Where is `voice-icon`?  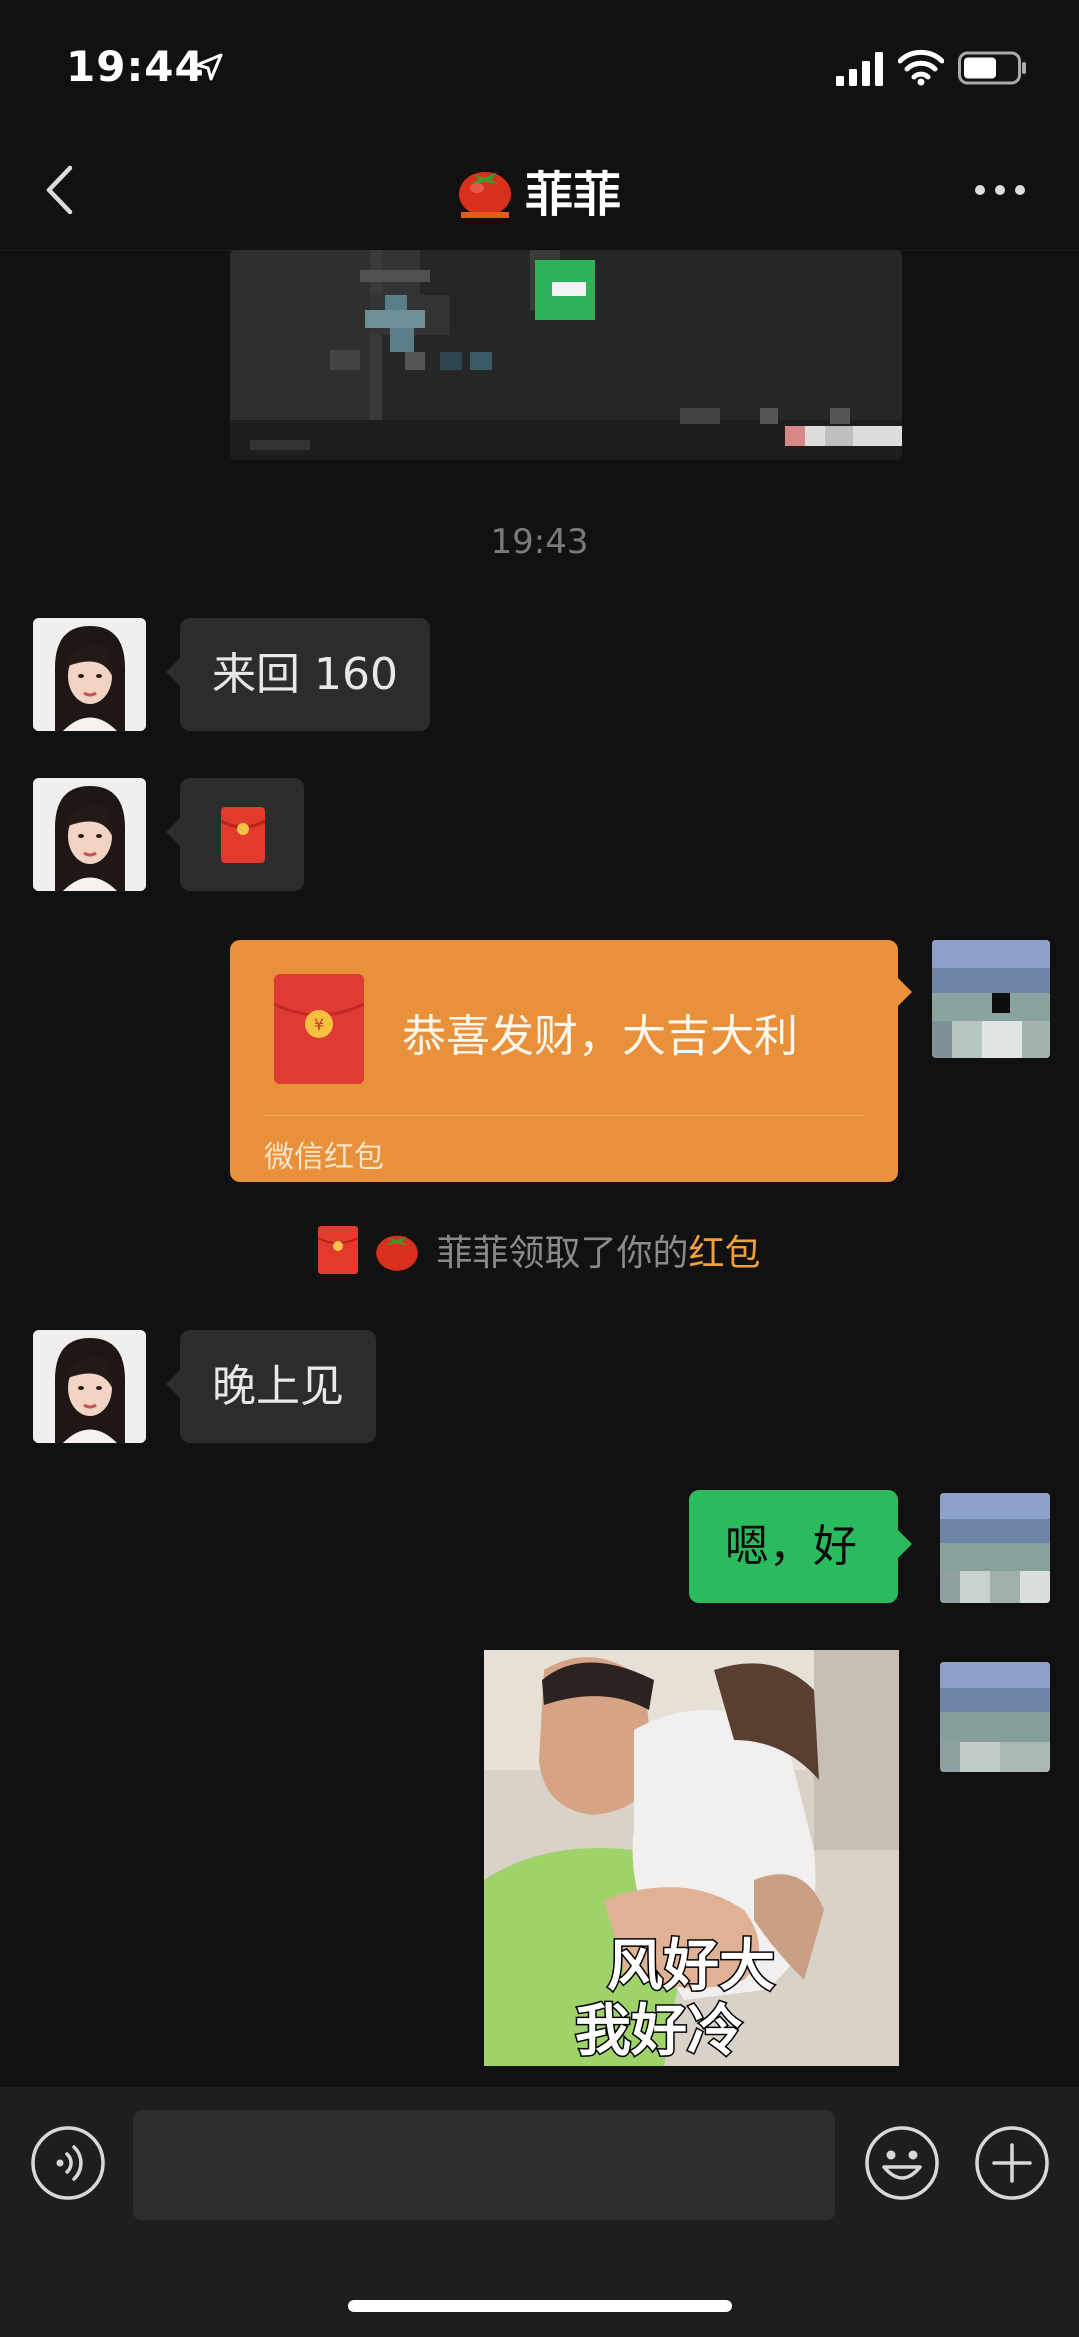 voice-icon is located at coordinates (68, 2163).